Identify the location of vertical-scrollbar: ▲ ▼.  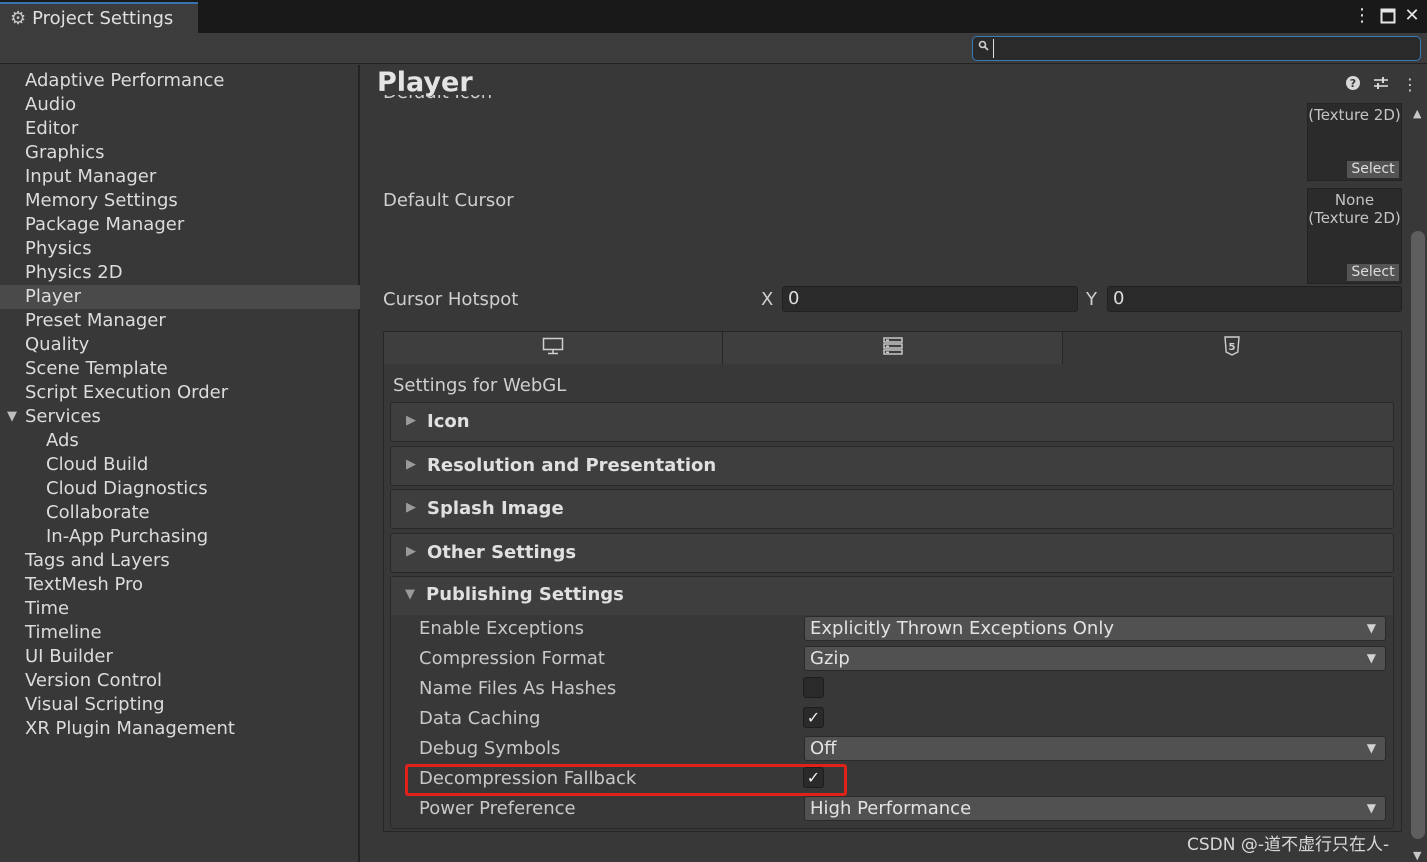
(1418, 483).